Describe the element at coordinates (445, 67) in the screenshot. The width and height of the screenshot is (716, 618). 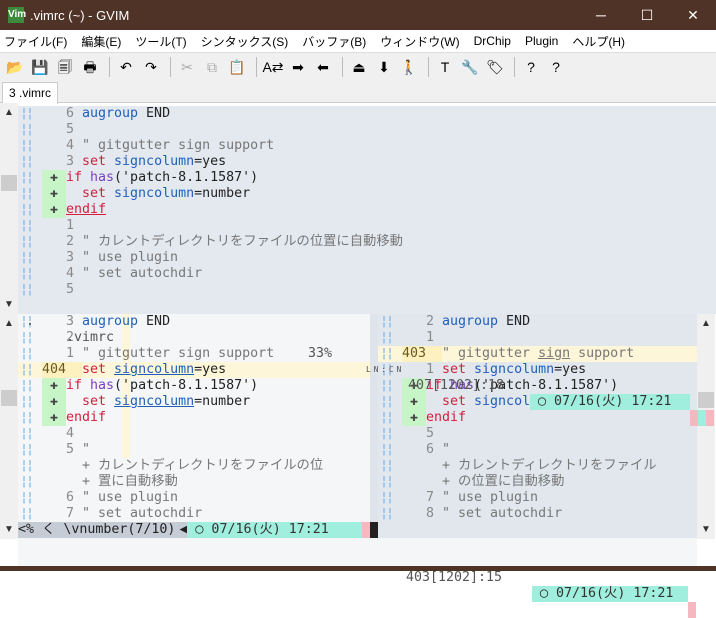
I see `make-icon: T` at that location.